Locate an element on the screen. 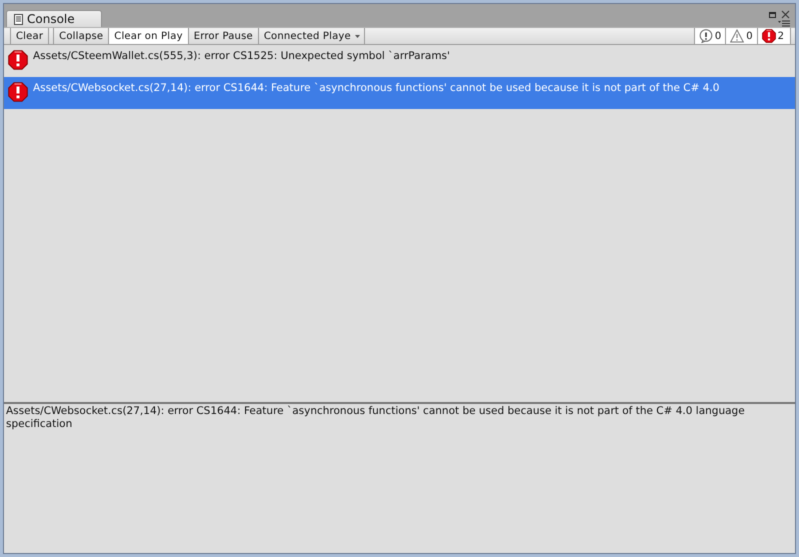 The image size is (799, 557). toggle-button: Clear on Play is located at coordinates (149, 36).